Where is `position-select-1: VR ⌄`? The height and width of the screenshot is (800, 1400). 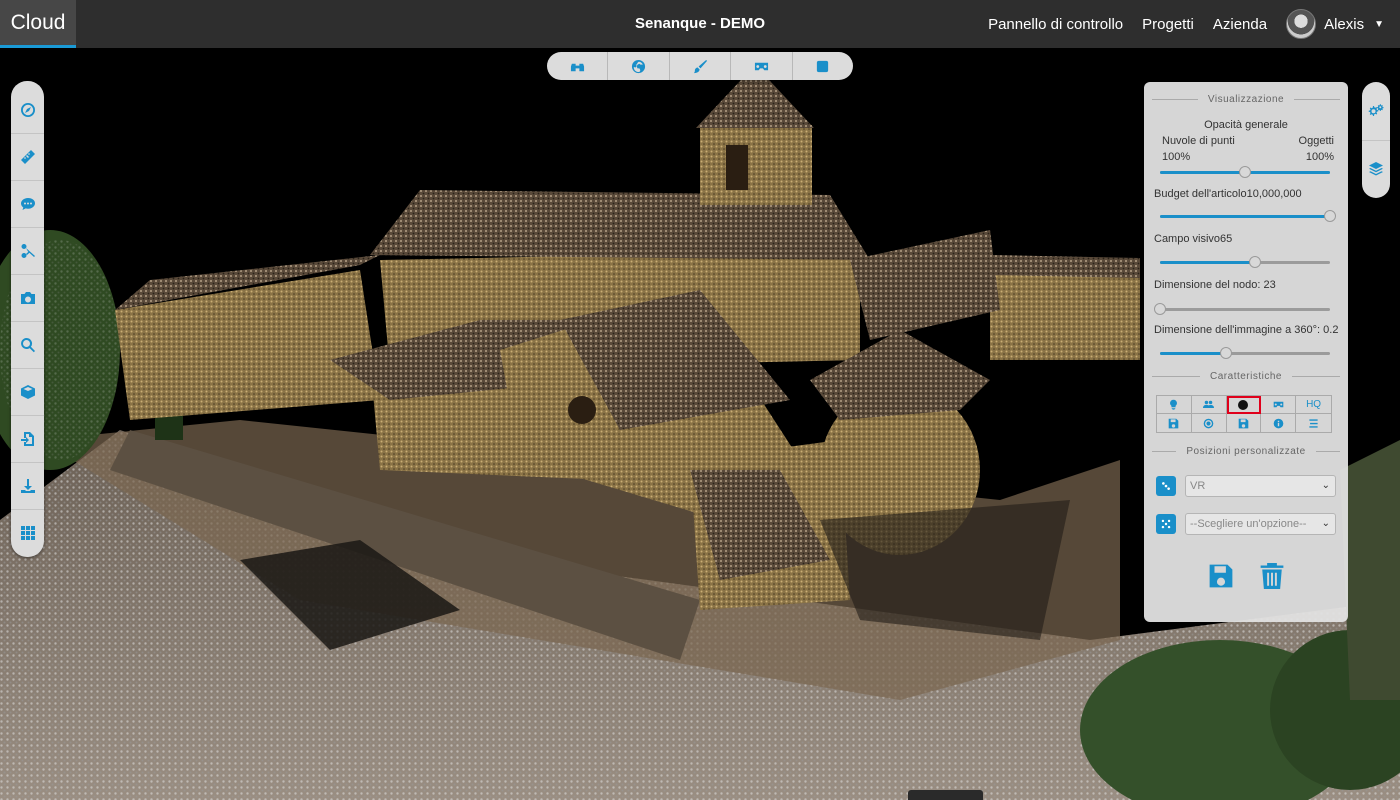
position-select-1: VR ⌄ is located at coordinates (1260, 486).